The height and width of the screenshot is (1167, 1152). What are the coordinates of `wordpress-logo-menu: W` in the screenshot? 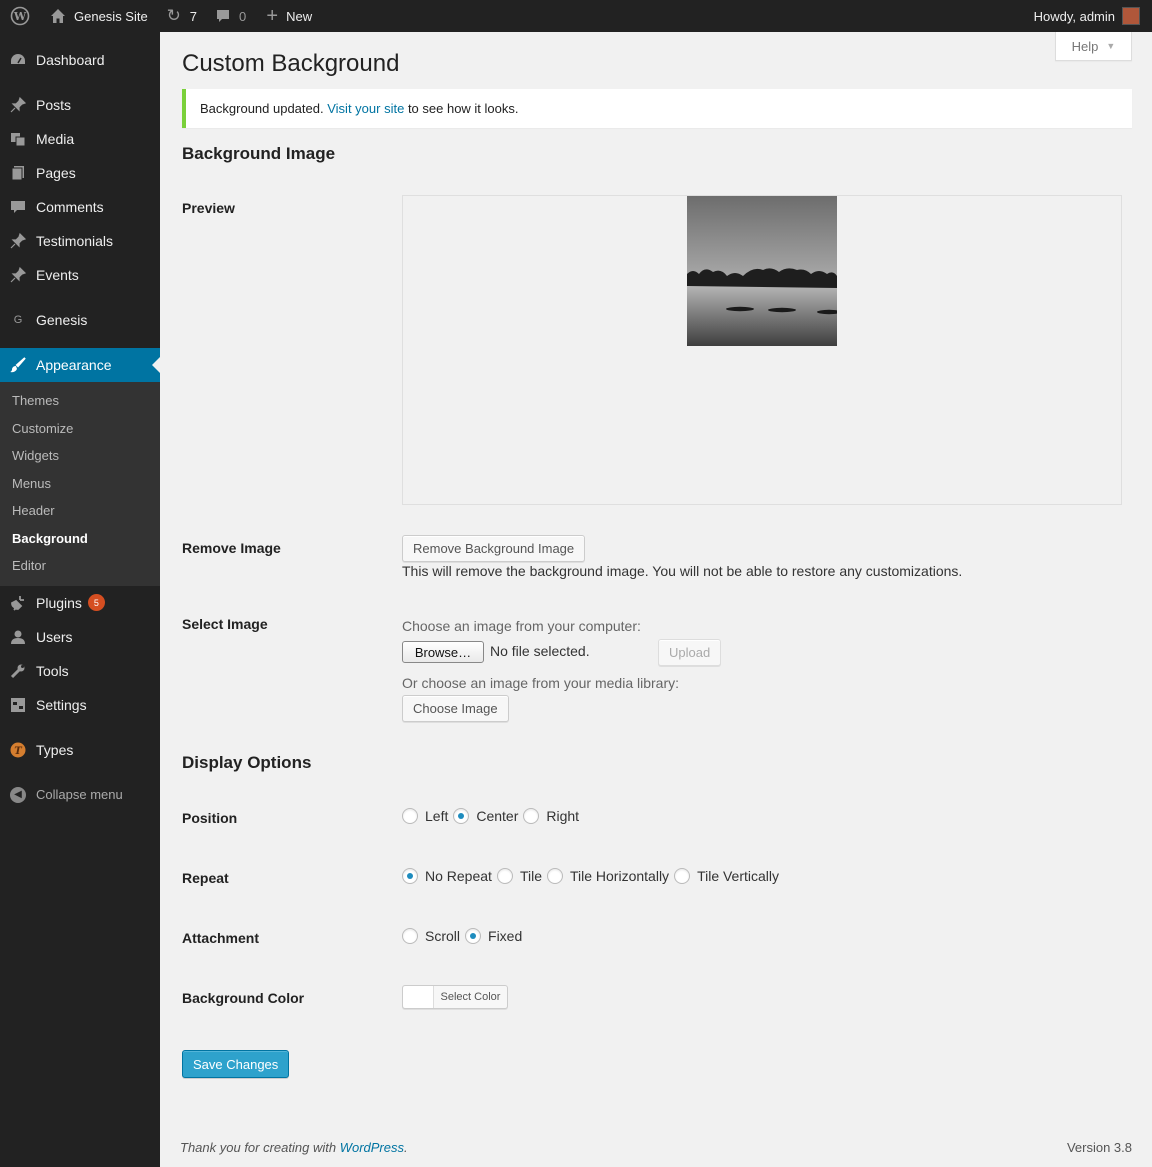 It's located at (20, 16).